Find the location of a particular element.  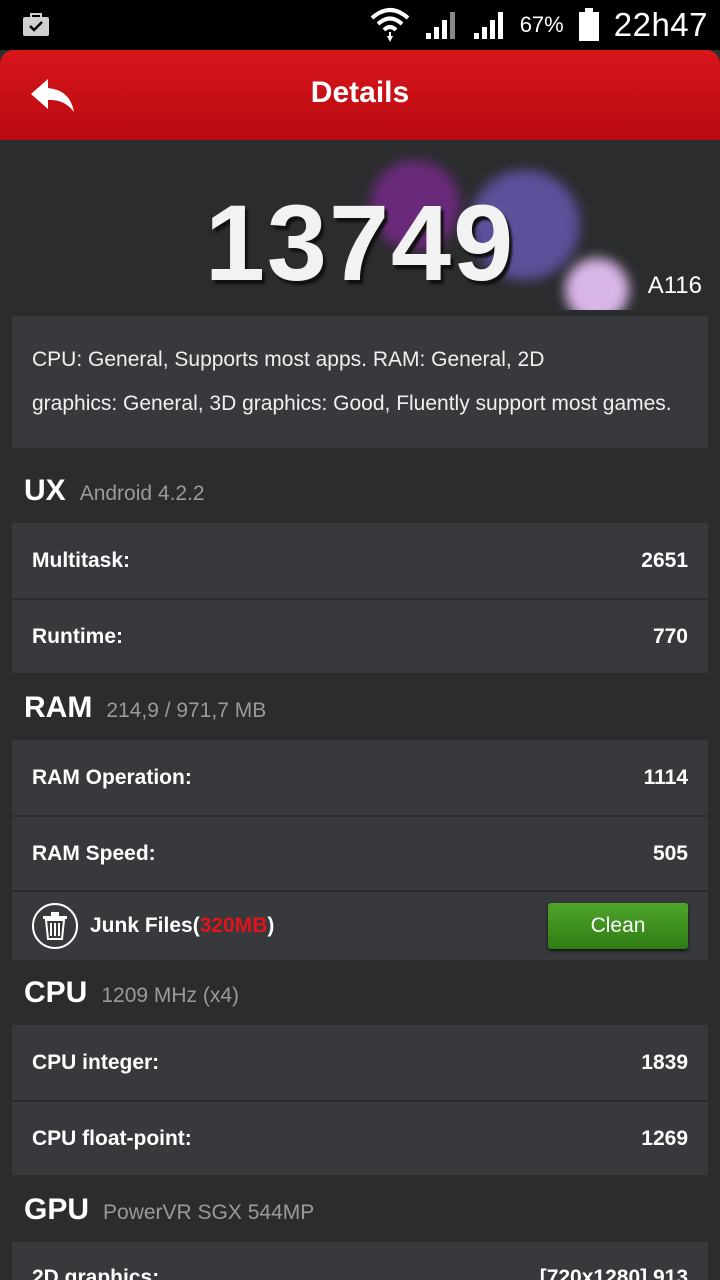

row-value: 1269 is located at coordinates (664, 1138).